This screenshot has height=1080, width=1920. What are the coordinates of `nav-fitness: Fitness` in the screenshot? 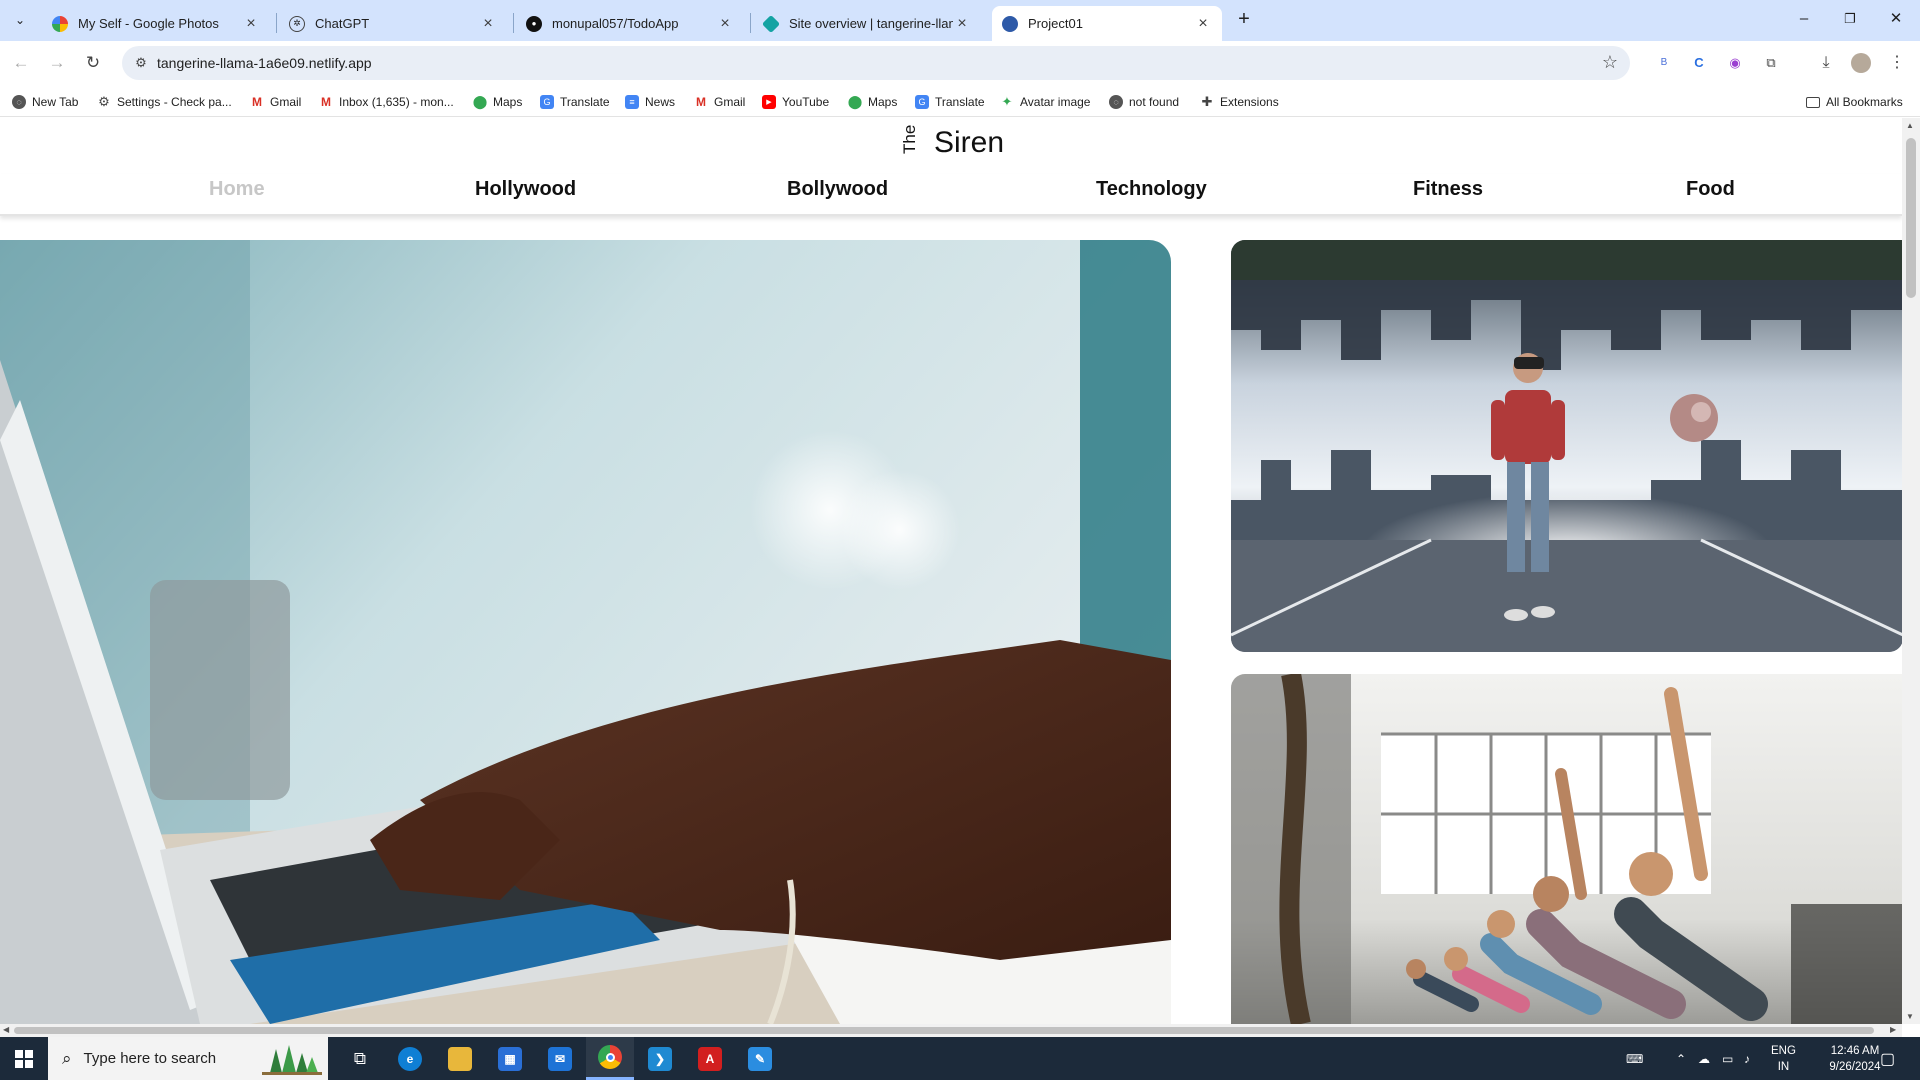 It's located at (1448, 189).